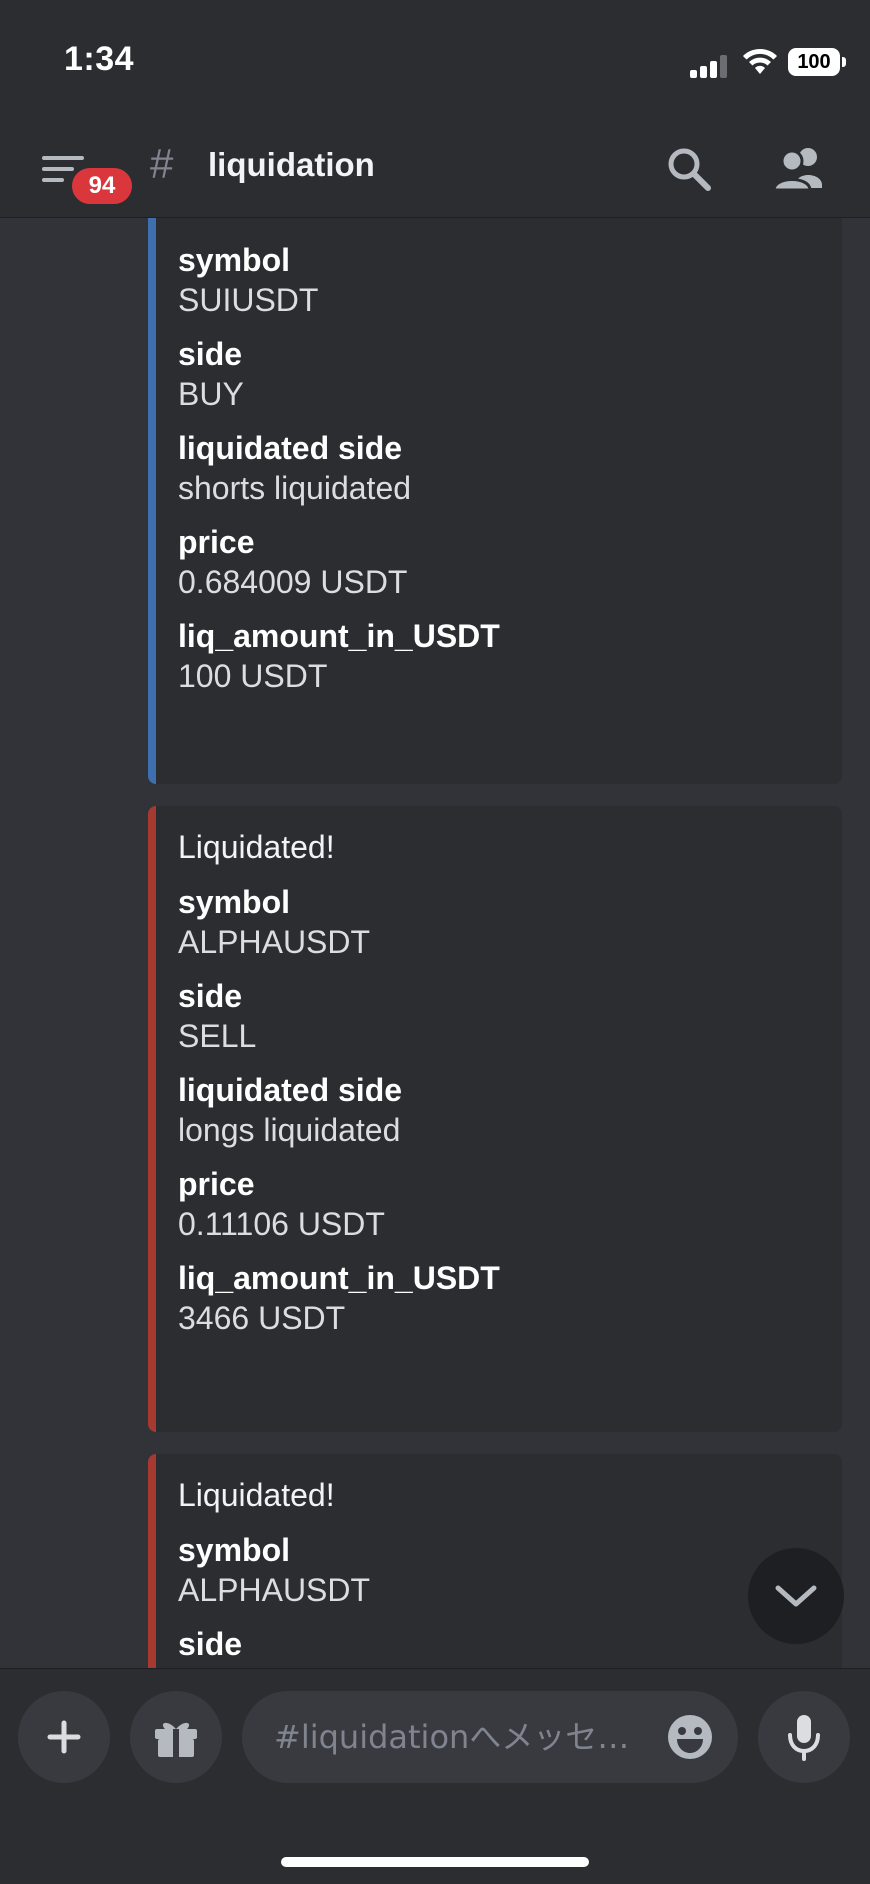  I want to click on plus-icon, so click(64, 1737).